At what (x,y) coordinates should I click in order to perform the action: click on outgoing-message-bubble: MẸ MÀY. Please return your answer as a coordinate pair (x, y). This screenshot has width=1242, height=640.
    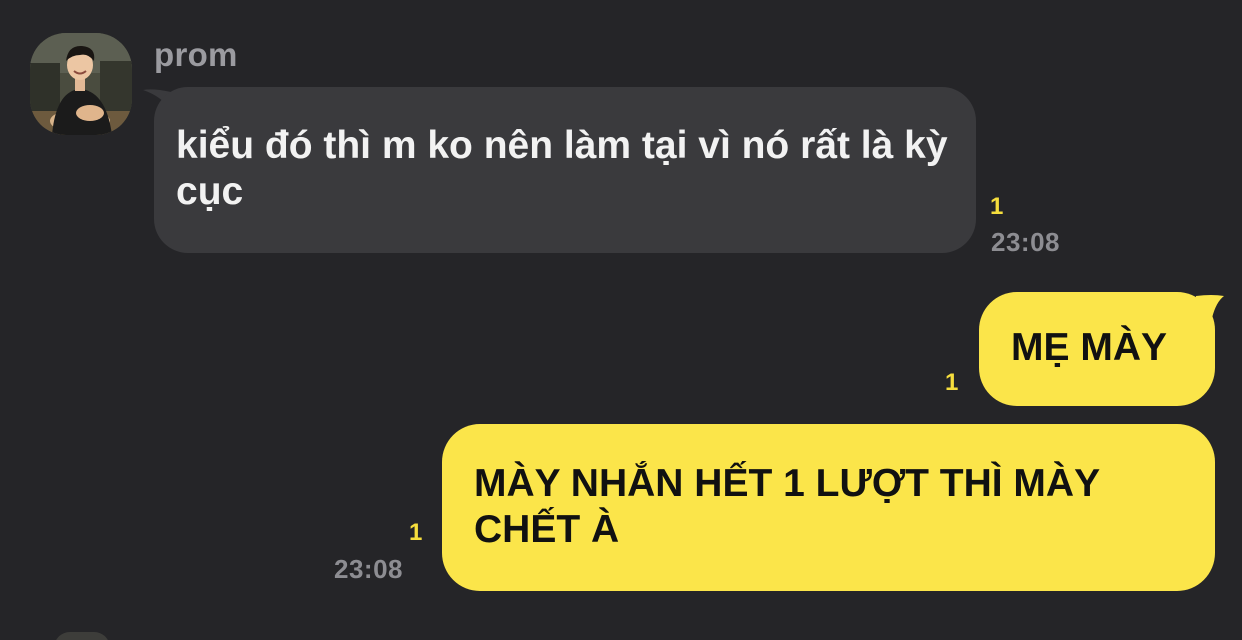
    Looking at the image, I should click on (1097, 349).